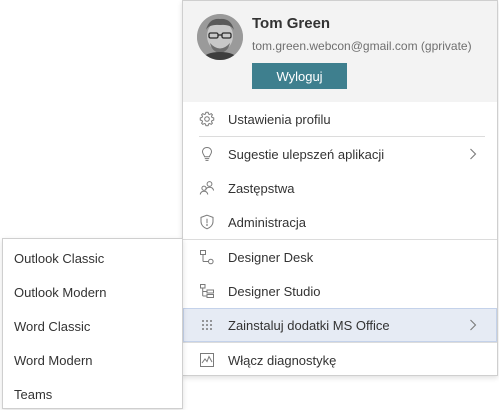  What do you see at coordinates (282, 360) in the screenshot?
I see `menu-item-label: Włącz diagnostykę` at bounding box center [282, 360].